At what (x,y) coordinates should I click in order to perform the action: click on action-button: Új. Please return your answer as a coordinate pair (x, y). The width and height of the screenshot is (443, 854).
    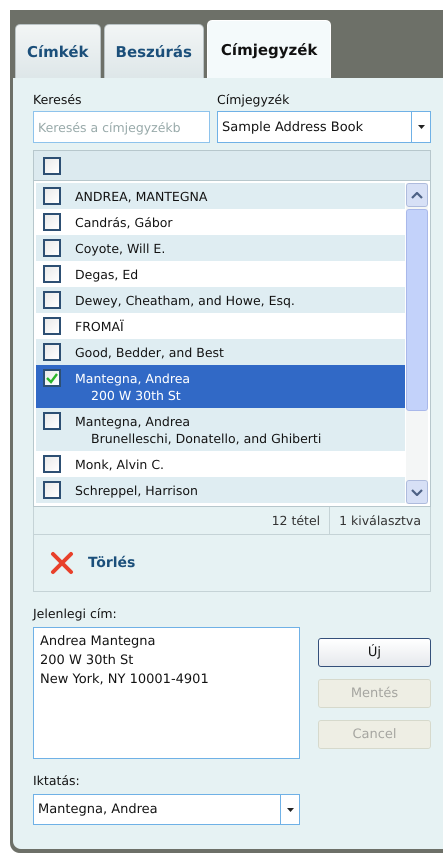
    Looking at the image, I should click on (374, 652).